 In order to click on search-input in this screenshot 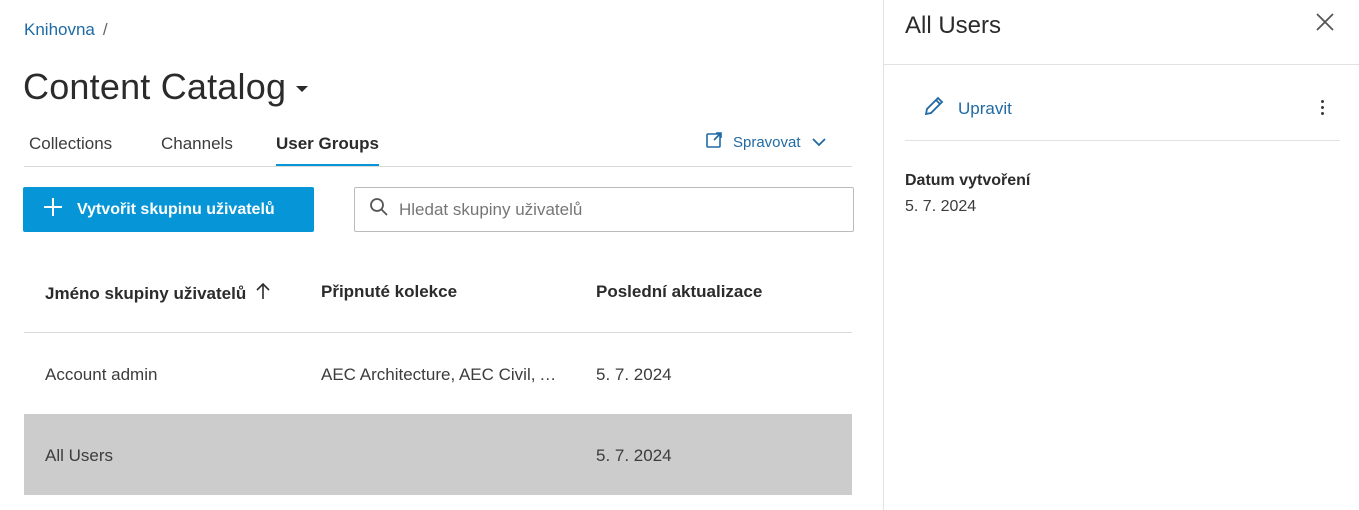, I will do `click(619, 209)`.